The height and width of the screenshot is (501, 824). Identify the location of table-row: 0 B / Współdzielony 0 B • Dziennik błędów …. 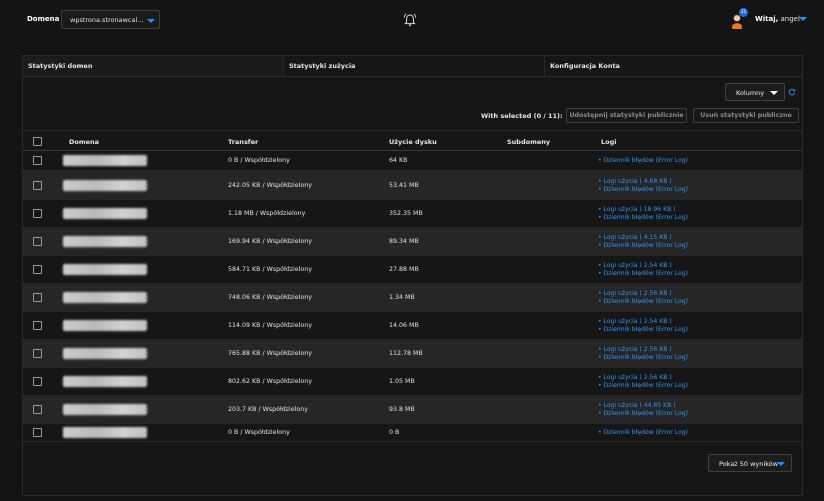
(412, 433).